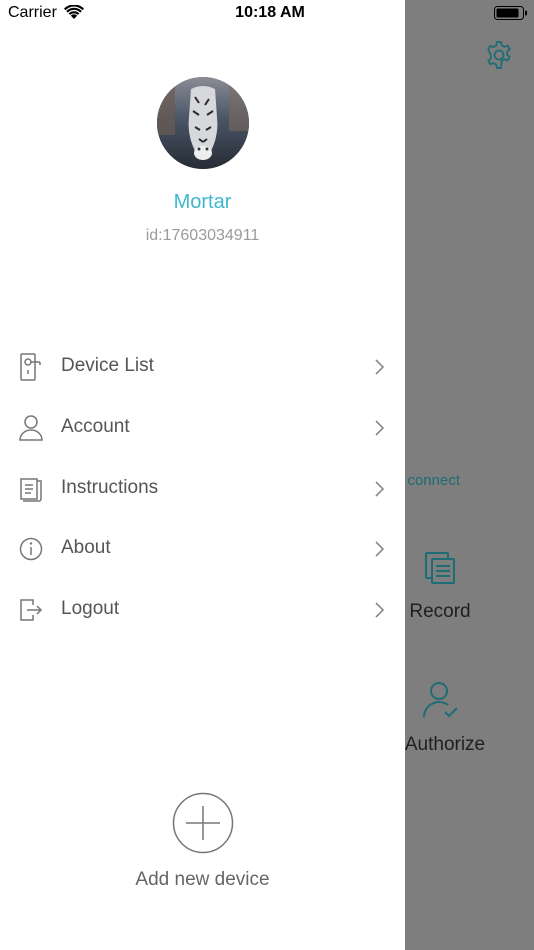 The image size is (534, 950). What do you see at coordinates (445, 745) in the screenshot?
I see `authorize-label: Authorize` at bounding box center [445, 745].